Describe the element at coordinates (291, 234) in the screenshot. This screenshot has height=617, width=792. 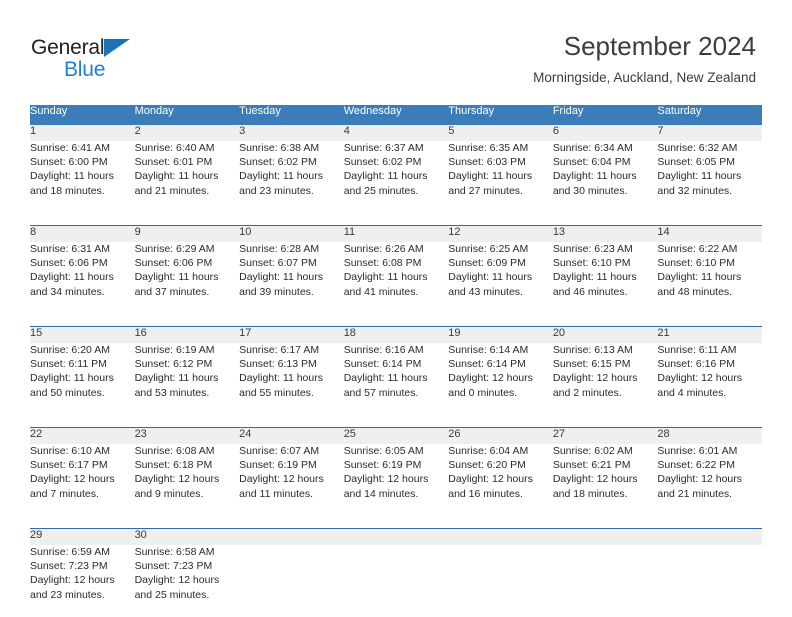
I see `day-number: 10` at that location.